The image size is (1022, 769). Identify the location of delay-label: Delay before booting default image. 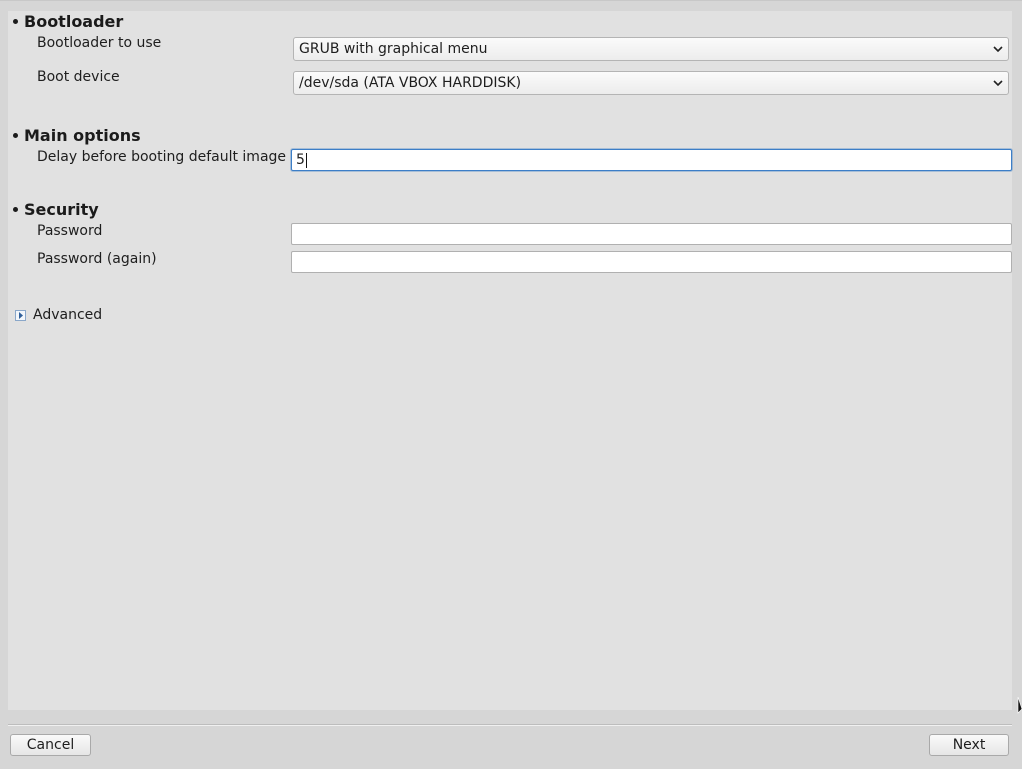
(162, 157).